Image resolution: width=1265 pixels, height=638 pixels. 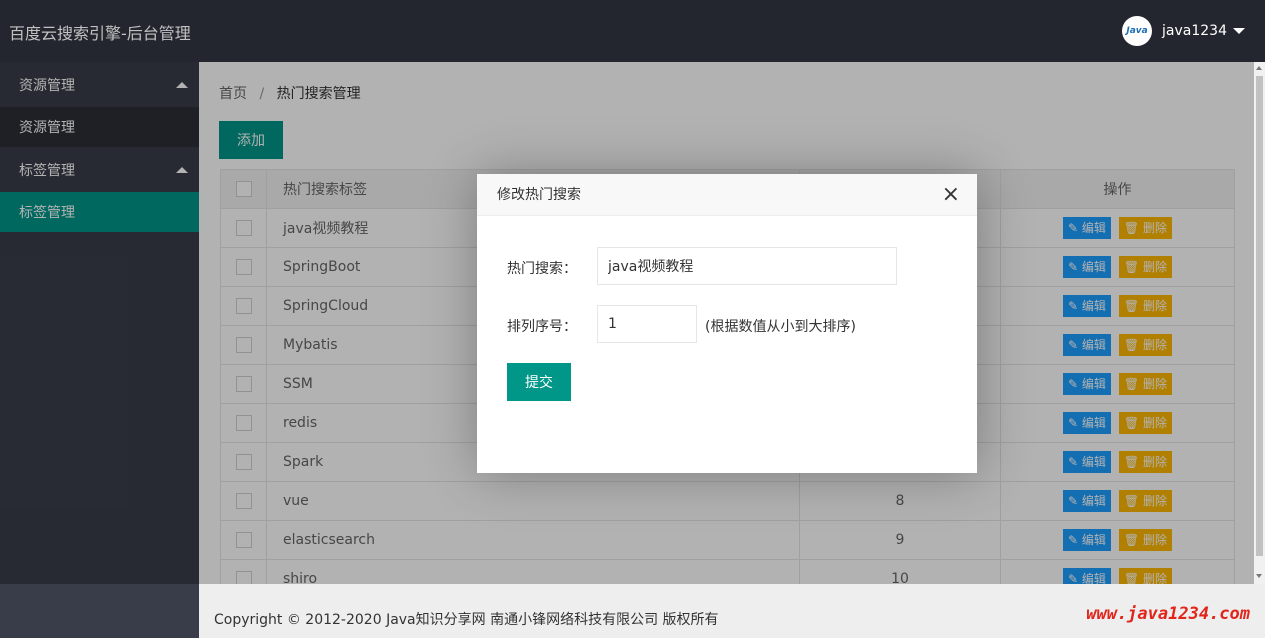 What do you see at coordinates (539, 195) in the screenshot?
I see `dialog-title: 修改热门搜索` at bounding box center [539, 195].